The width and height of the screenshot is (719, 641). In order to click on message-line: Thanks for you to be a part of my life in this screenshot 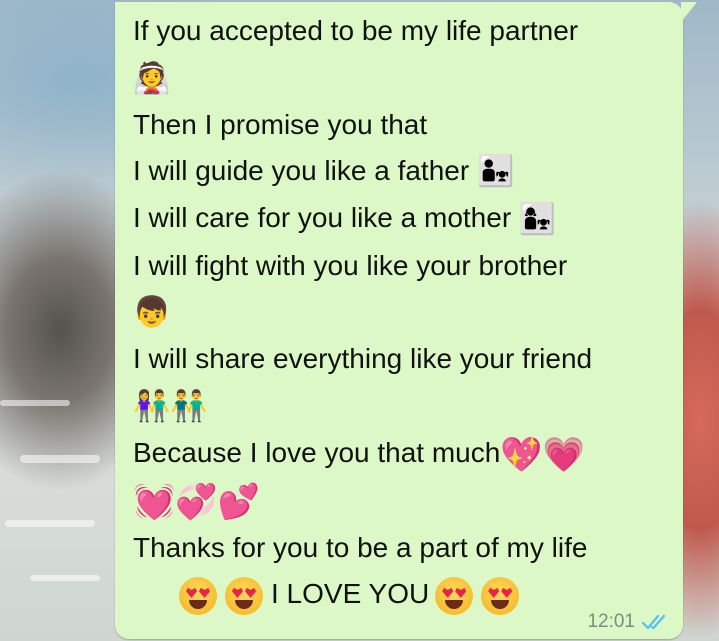, I will do `click(403, 548)`.